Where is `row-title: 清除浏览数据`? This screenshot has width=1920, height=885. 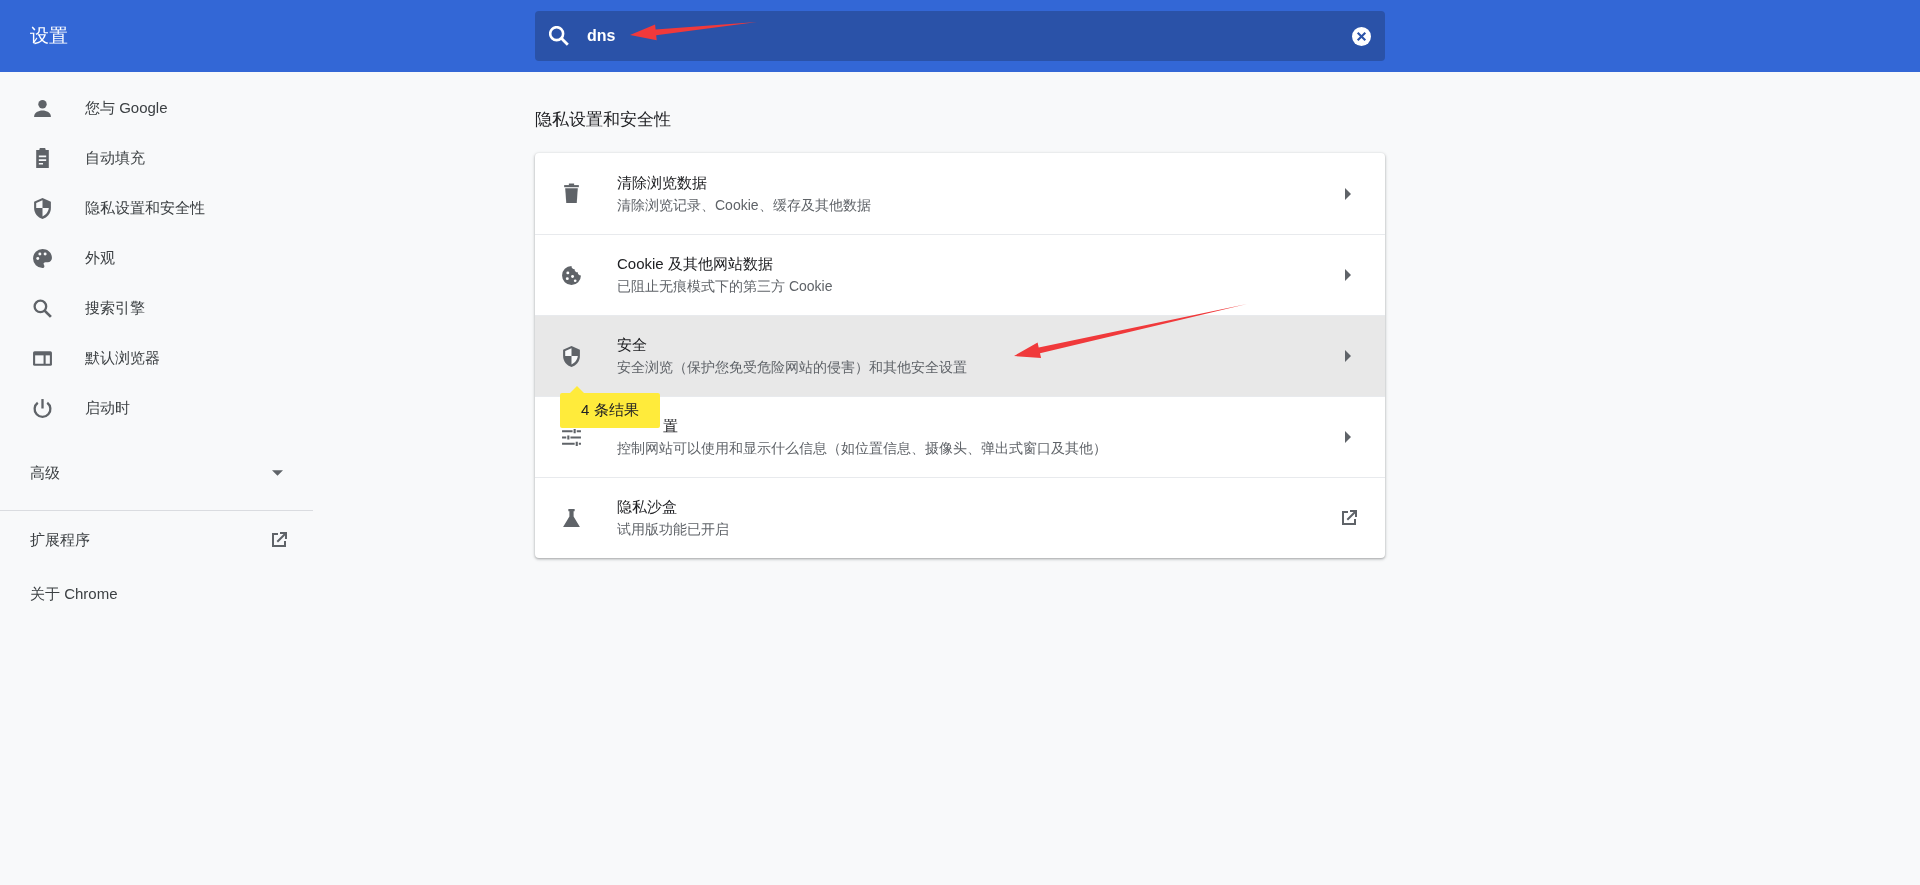
row-title: 清除浏览数据 is located at coordinates (662, 182).